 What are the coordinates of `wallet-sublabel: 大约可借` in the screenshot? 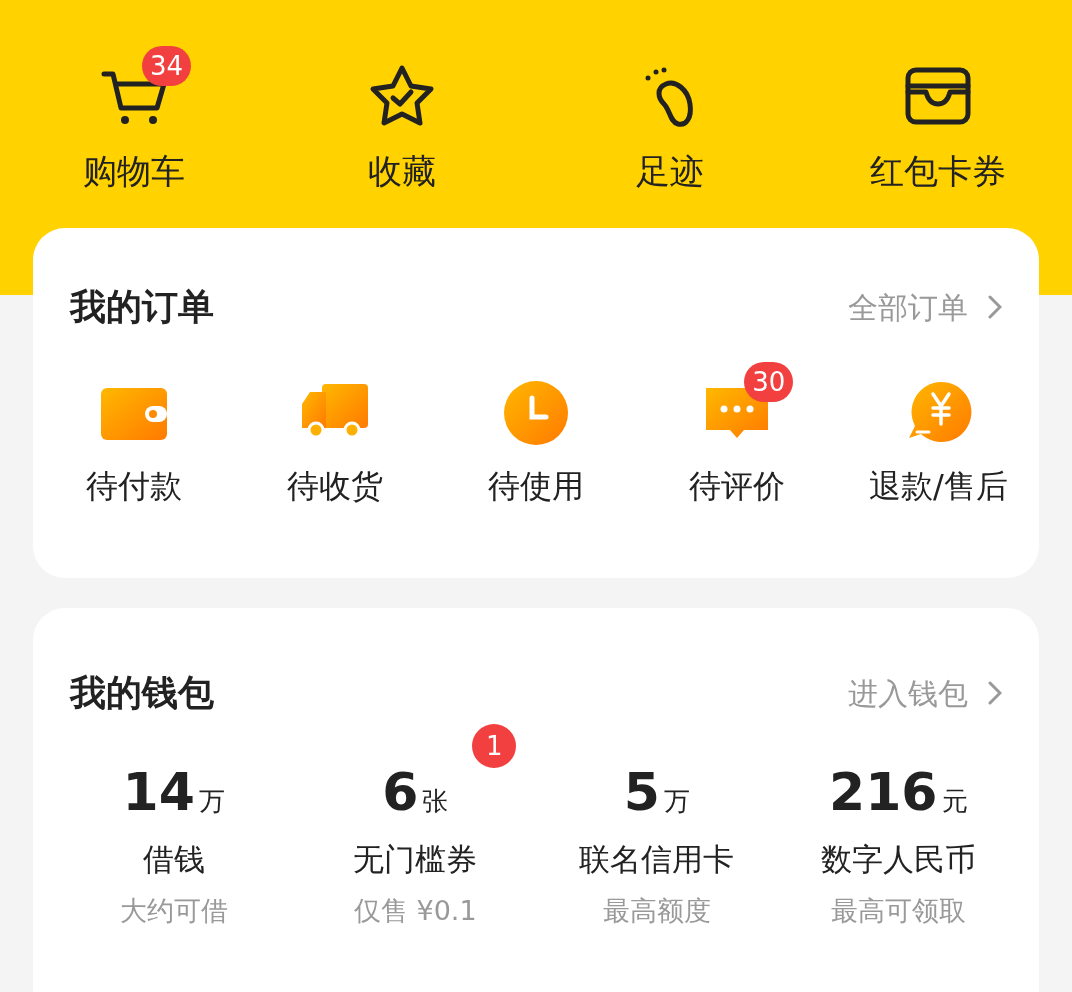 It's located at (173, 910).